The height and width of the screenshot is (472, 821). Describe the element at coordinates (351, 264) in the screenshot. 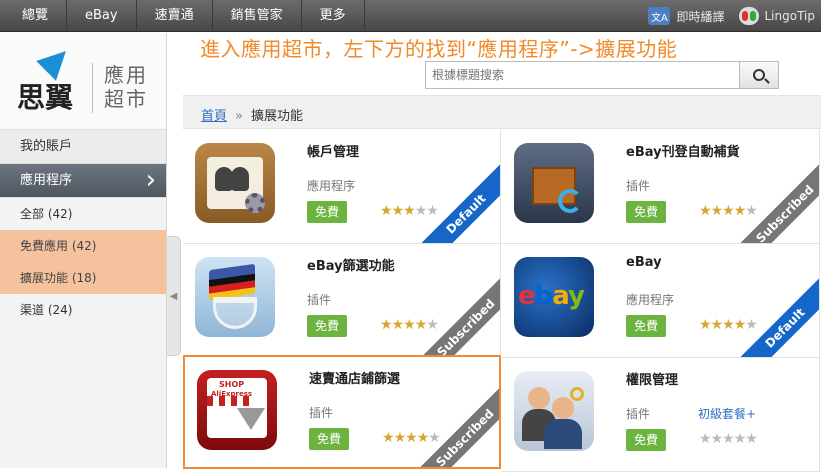

I see `app-card-title: eBay篩選功能` at that location.